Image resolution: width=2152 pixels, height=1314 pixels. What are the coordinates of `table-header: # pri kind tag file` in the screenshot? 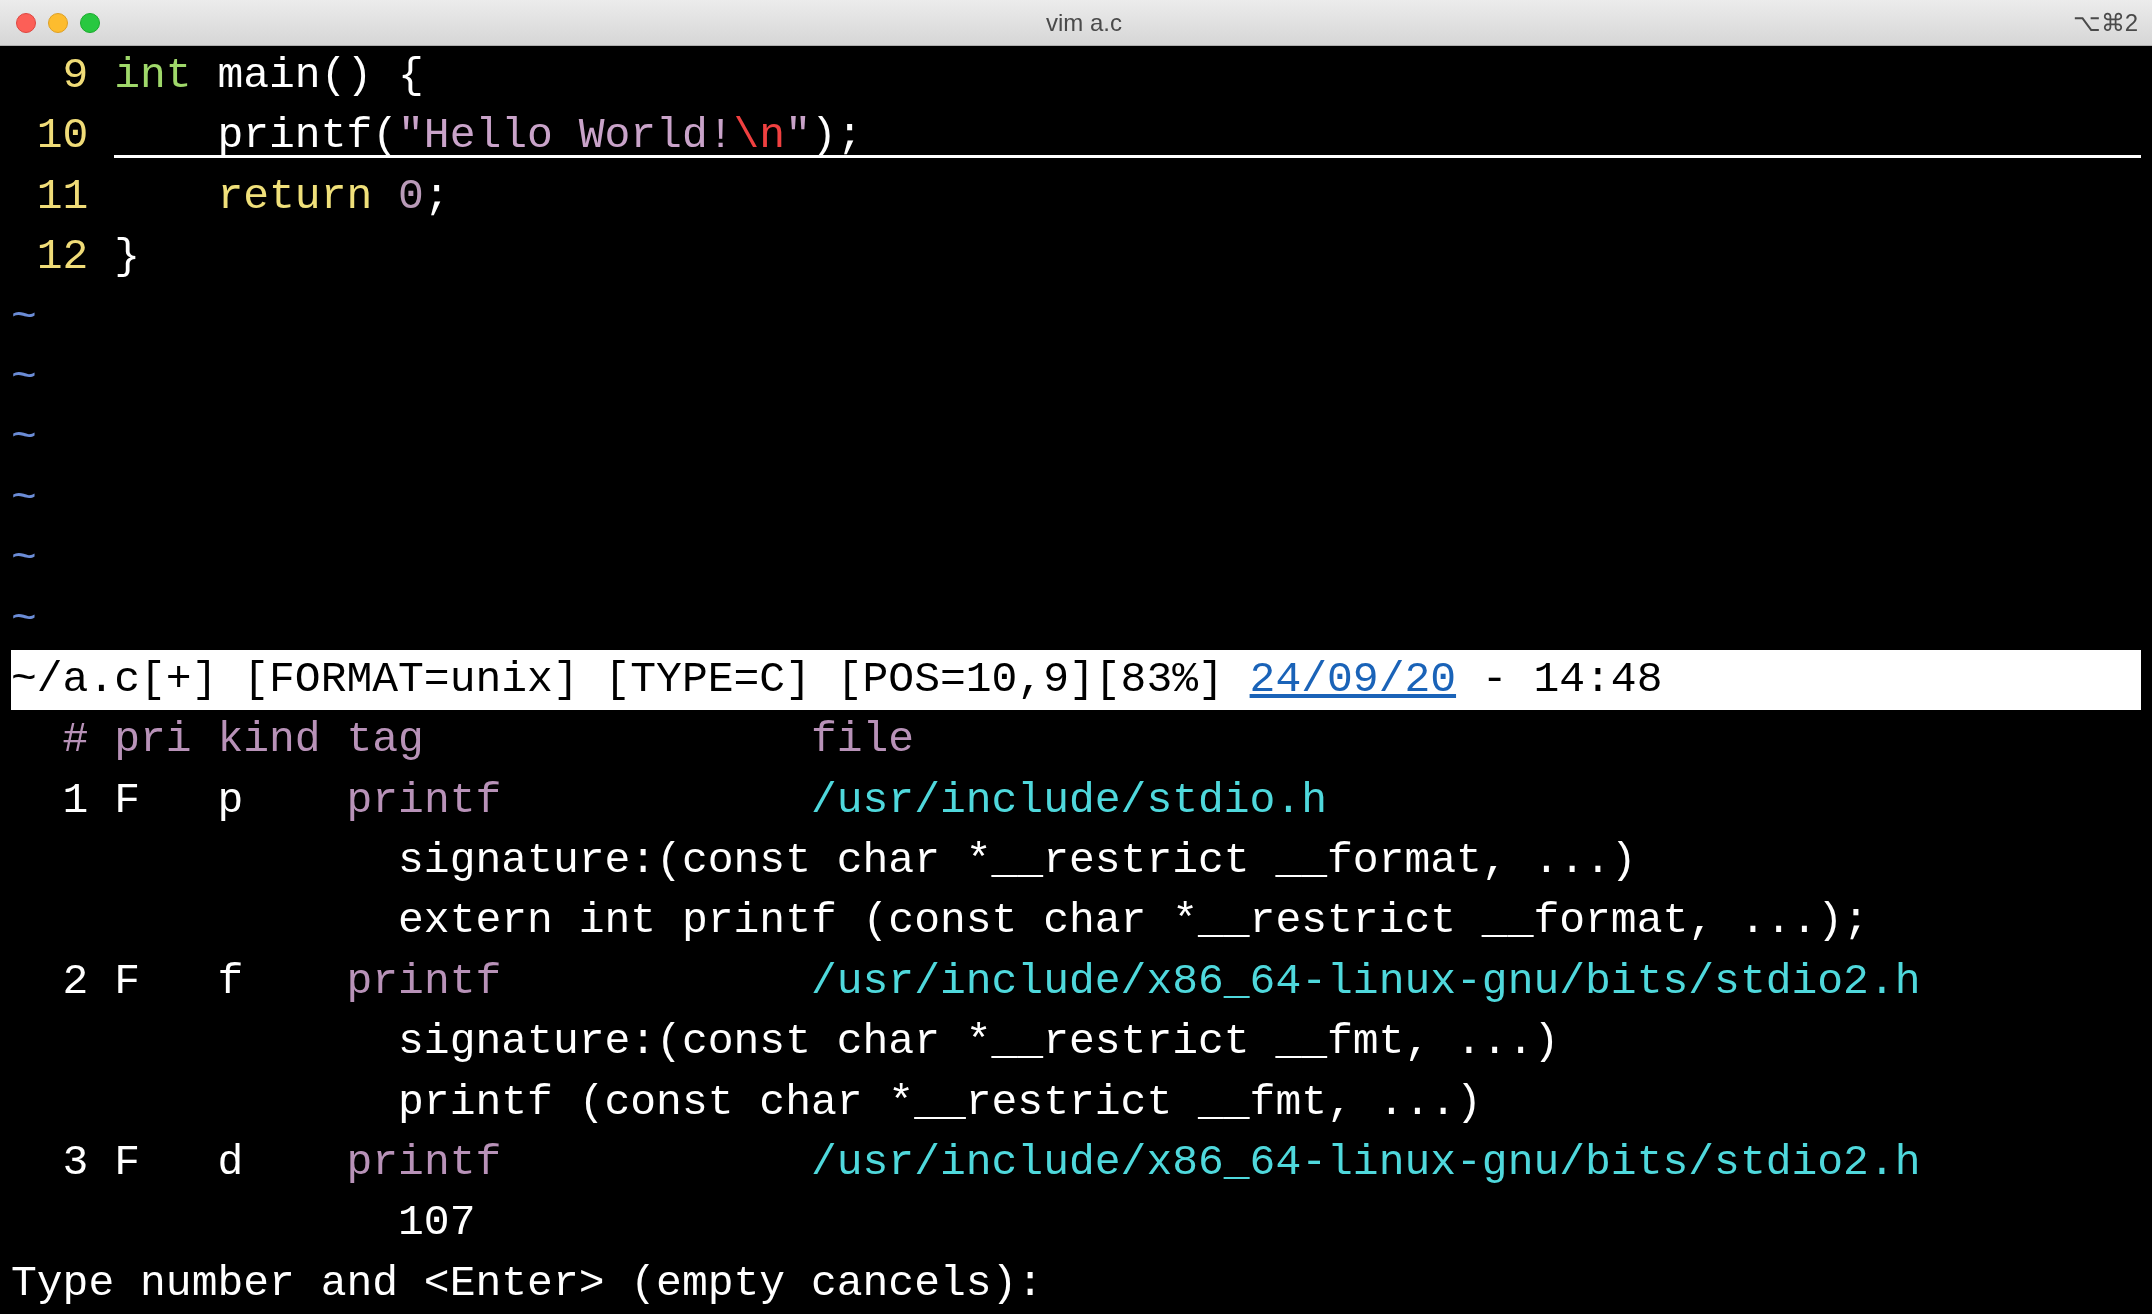 It's located at (488, 740).